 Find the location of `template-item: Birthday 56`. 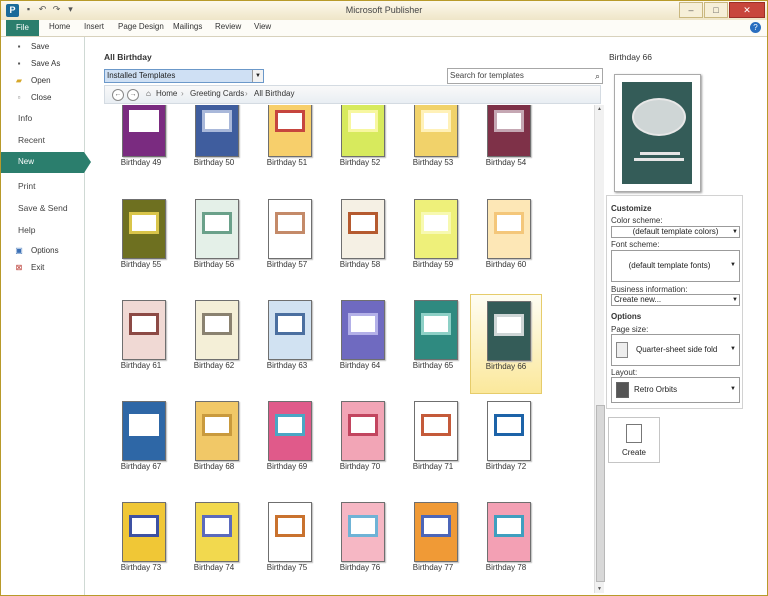

template-item: Birthday 56 is located at coordinates (214, 243).